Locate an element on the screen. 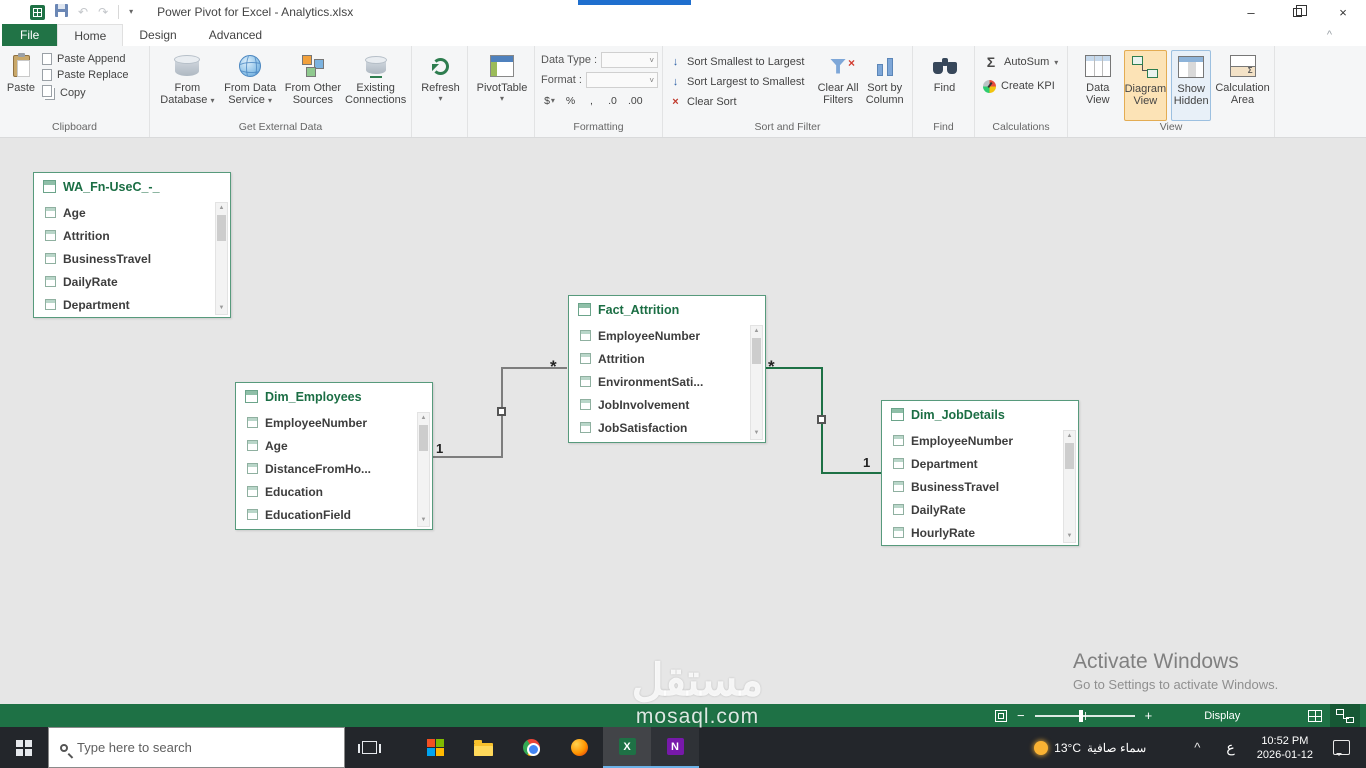 The image size is (1366, 768). taskbar-app-microsoft is located at coordinates (435, 747).